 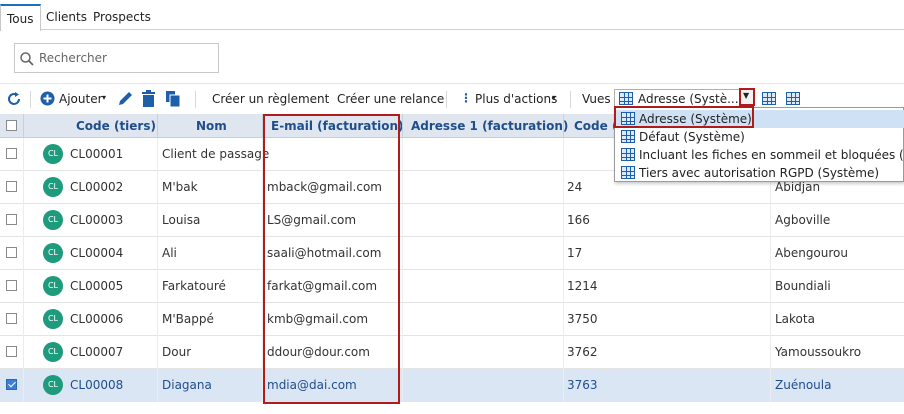 I want to click on views-menu-item: Défaut (Système), so click(x=759, y=137).